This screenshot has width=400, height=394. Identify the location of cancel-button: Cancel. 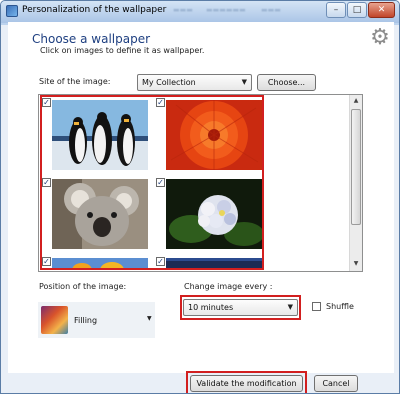
(336, 383).